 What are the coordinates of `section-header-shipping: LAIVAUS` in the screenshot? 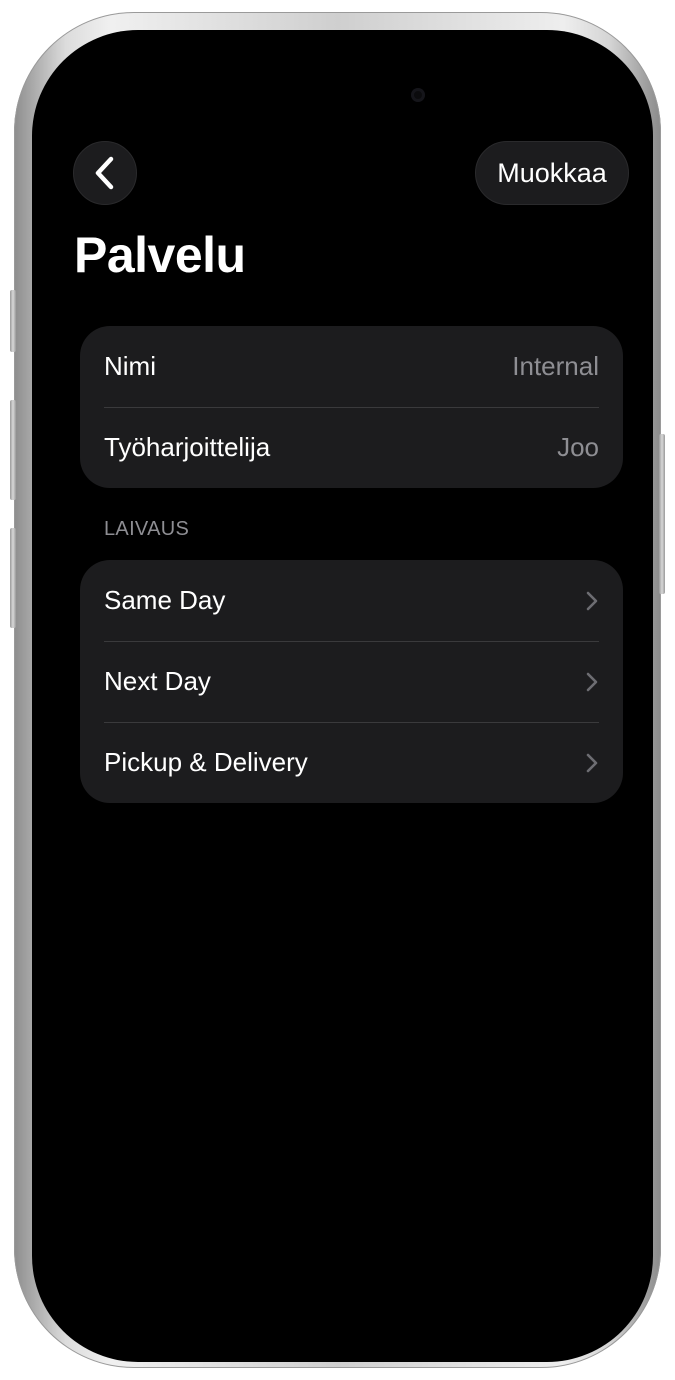 It's located at (147, 529).